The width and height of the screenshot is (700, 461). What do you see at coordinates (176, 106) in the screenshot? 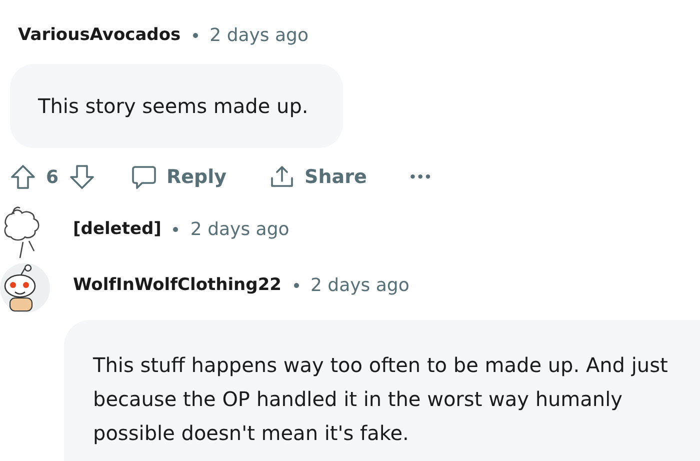
I see `comment-bubble: This story seems made up.` at bounding box center [176, 106].